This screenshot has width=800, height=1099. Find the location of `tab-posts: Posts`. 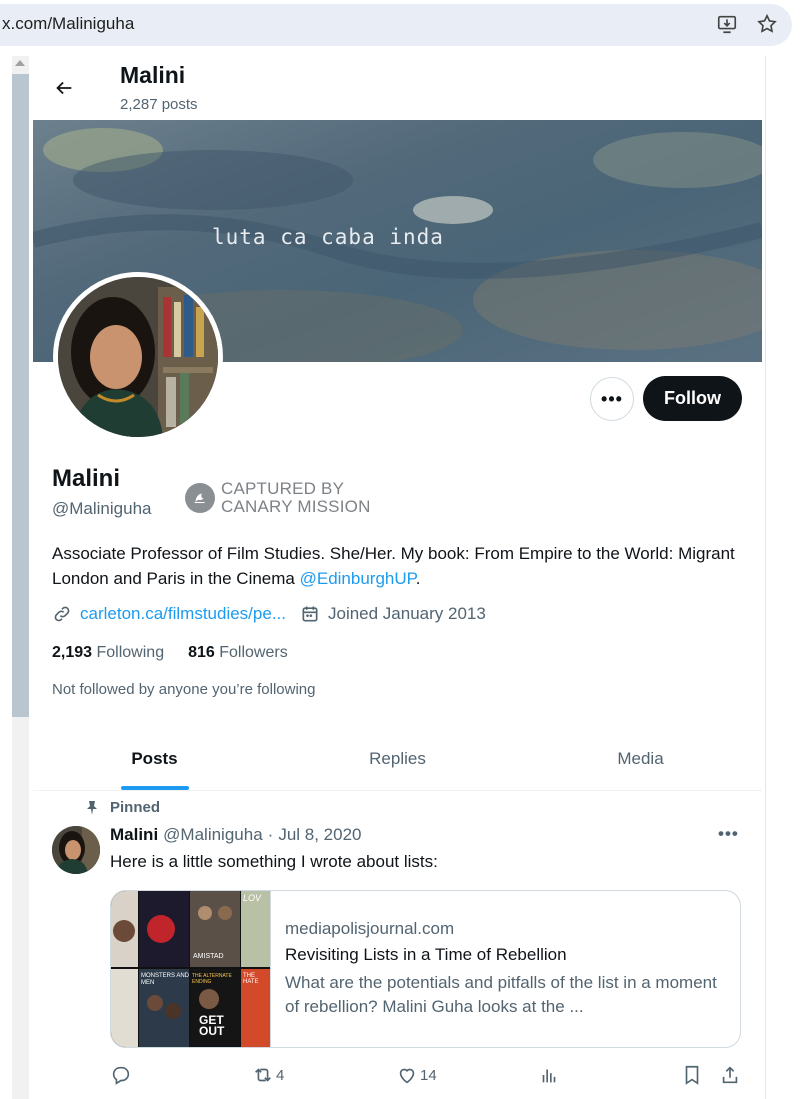

tab-posts: Posts is located at coordinates (154, 758).